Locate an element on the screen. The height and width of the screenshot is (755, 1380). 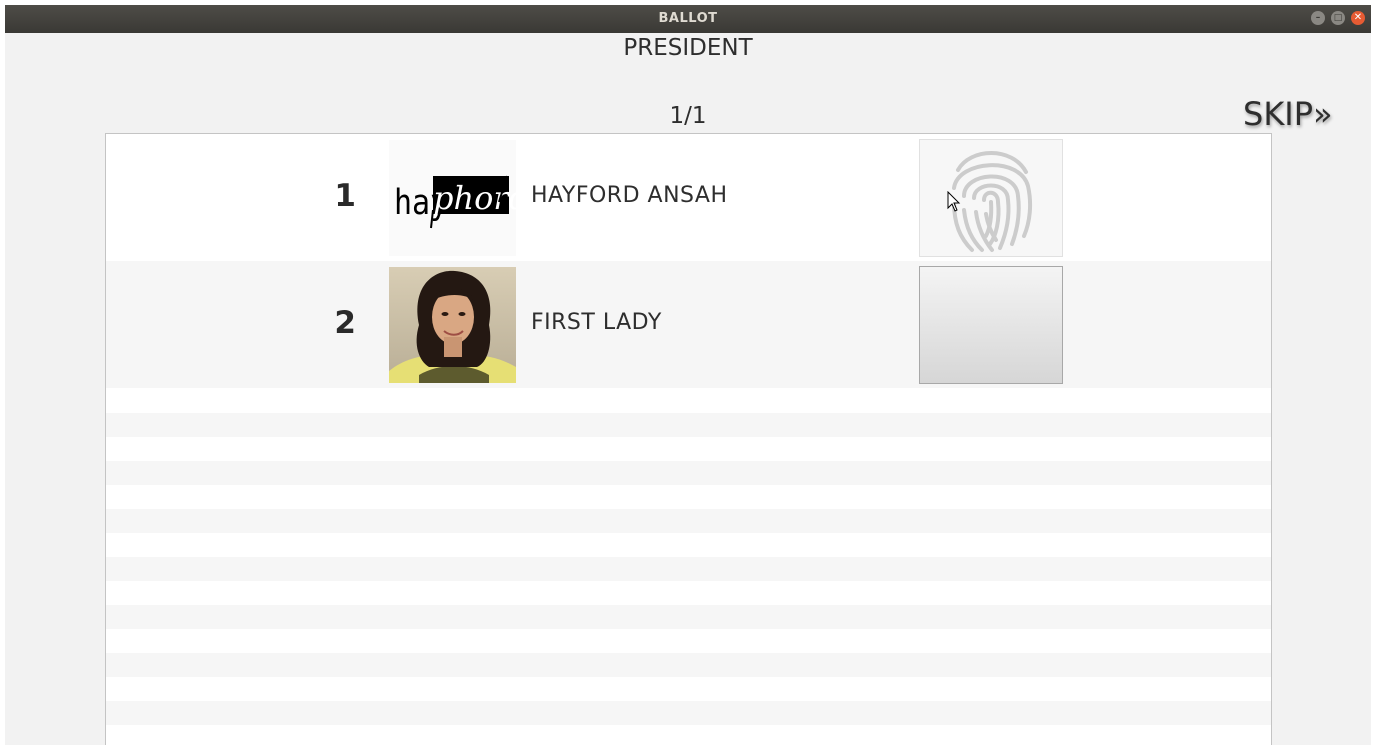
close-icon: ✕ is located at coordinates (1358, 17).